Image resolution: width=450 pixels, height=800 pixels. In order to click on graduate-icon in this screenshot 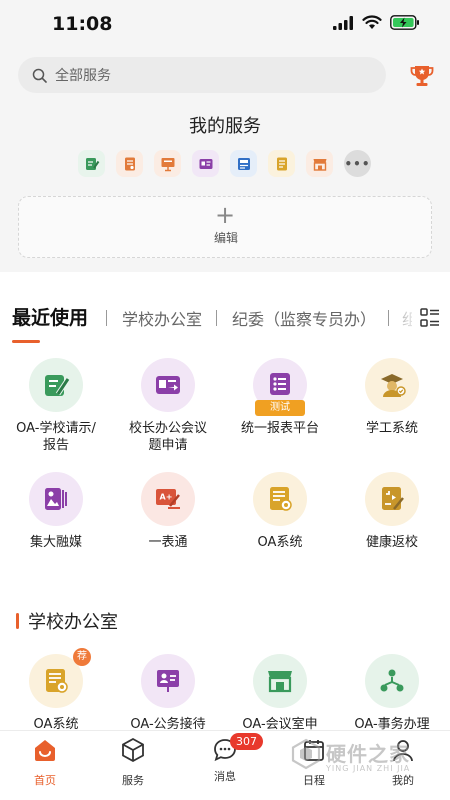, I will do `click(392, 385)`.